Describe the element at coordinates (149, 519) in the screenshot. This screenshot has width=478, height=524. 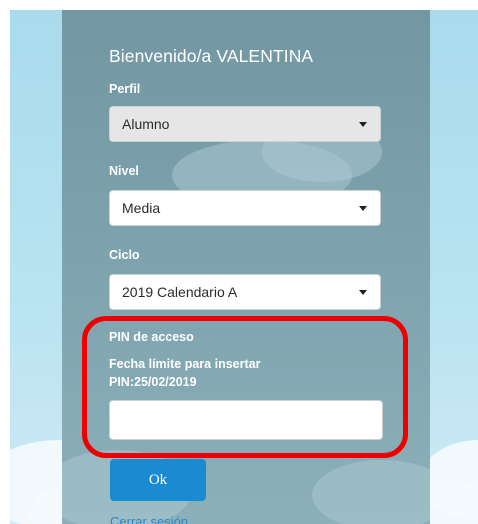
I see `logout-link: Cerrar sesión` at that location.